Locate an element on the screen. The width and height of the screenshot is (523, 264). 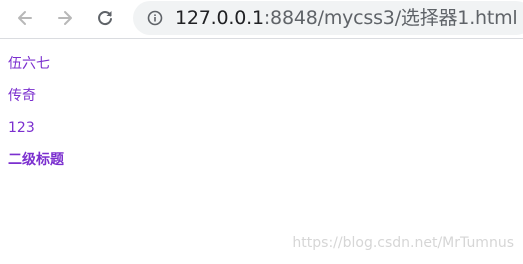
back-button is located at coordinates (25, 18).